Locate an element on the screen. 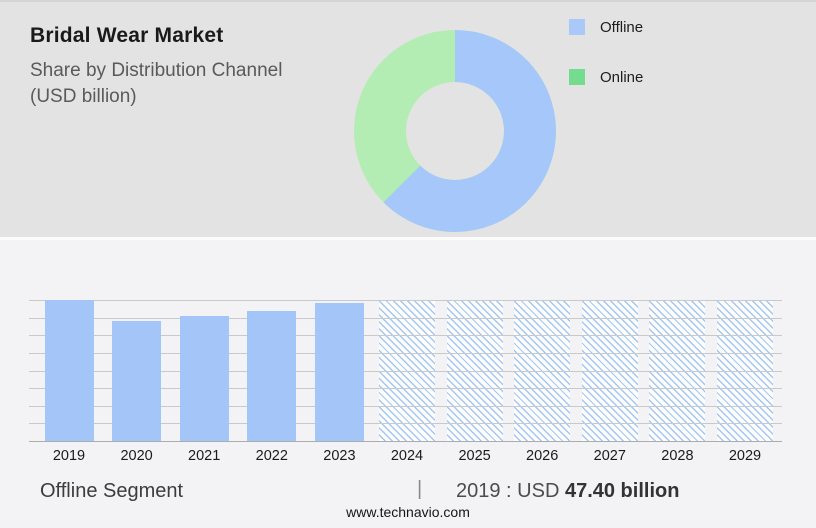 The height and width of the screenshot is (528, 816). bar-2021 is located at coordinates (204, 378).